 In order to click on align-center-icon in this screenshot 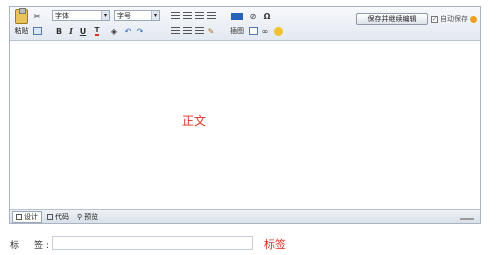, I will do `click(187, 31)`.